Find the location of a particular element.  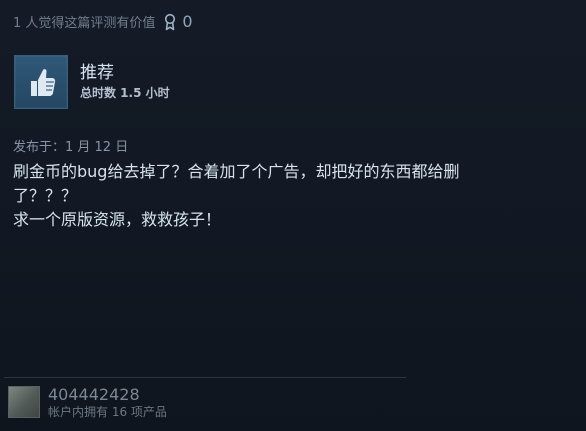

award-icon is located at coordinates (170, 22).